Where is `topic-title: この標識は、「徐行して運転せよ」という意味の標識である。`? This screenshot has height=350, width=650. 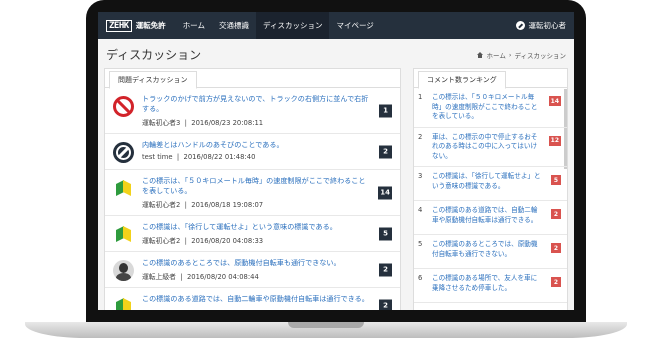 topic-title: この標識は、「徐行して運転せよ」という意味の標識である。 is located at coordinates (257, 227).